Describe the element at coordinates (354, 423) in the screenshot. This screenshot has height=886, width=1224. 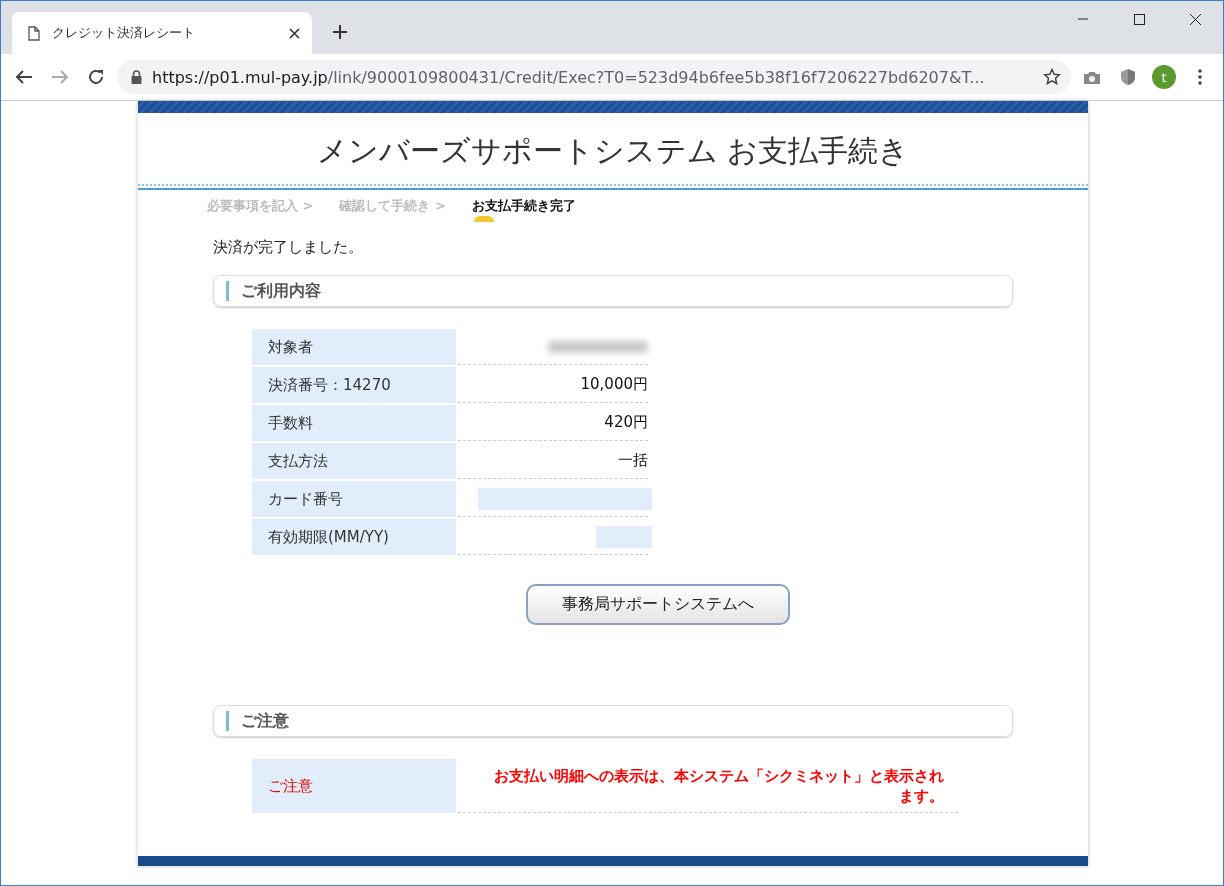
I see `row-label: 手数料` at that location.